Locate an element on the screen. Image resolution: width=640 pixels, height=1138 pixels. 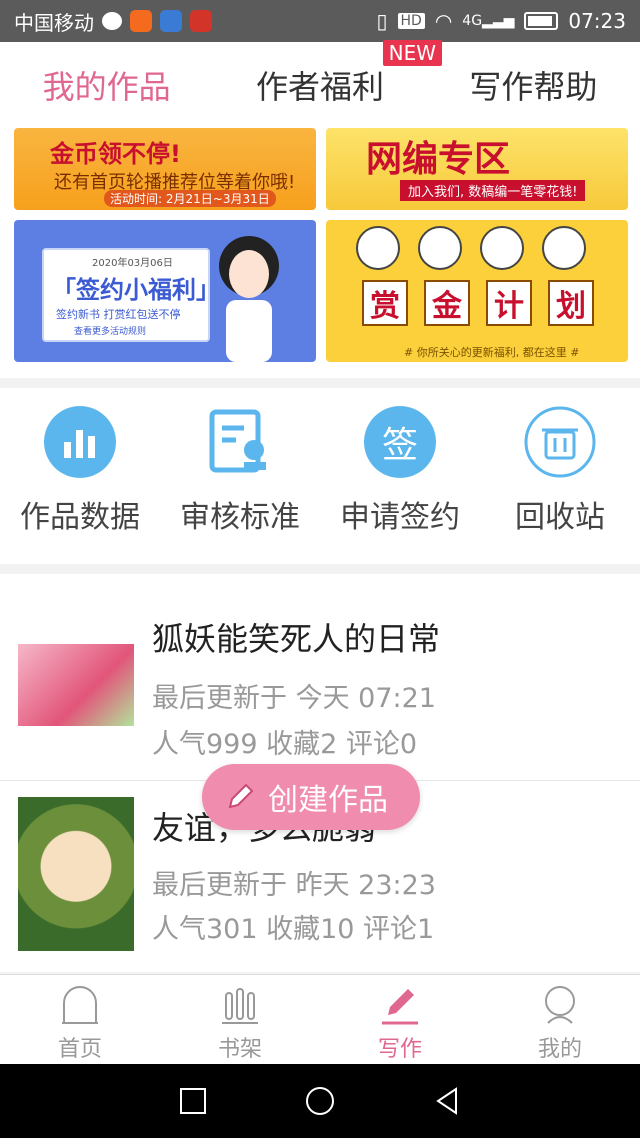
carrier-label: 中国移动 is located at coordinates (54, 22).